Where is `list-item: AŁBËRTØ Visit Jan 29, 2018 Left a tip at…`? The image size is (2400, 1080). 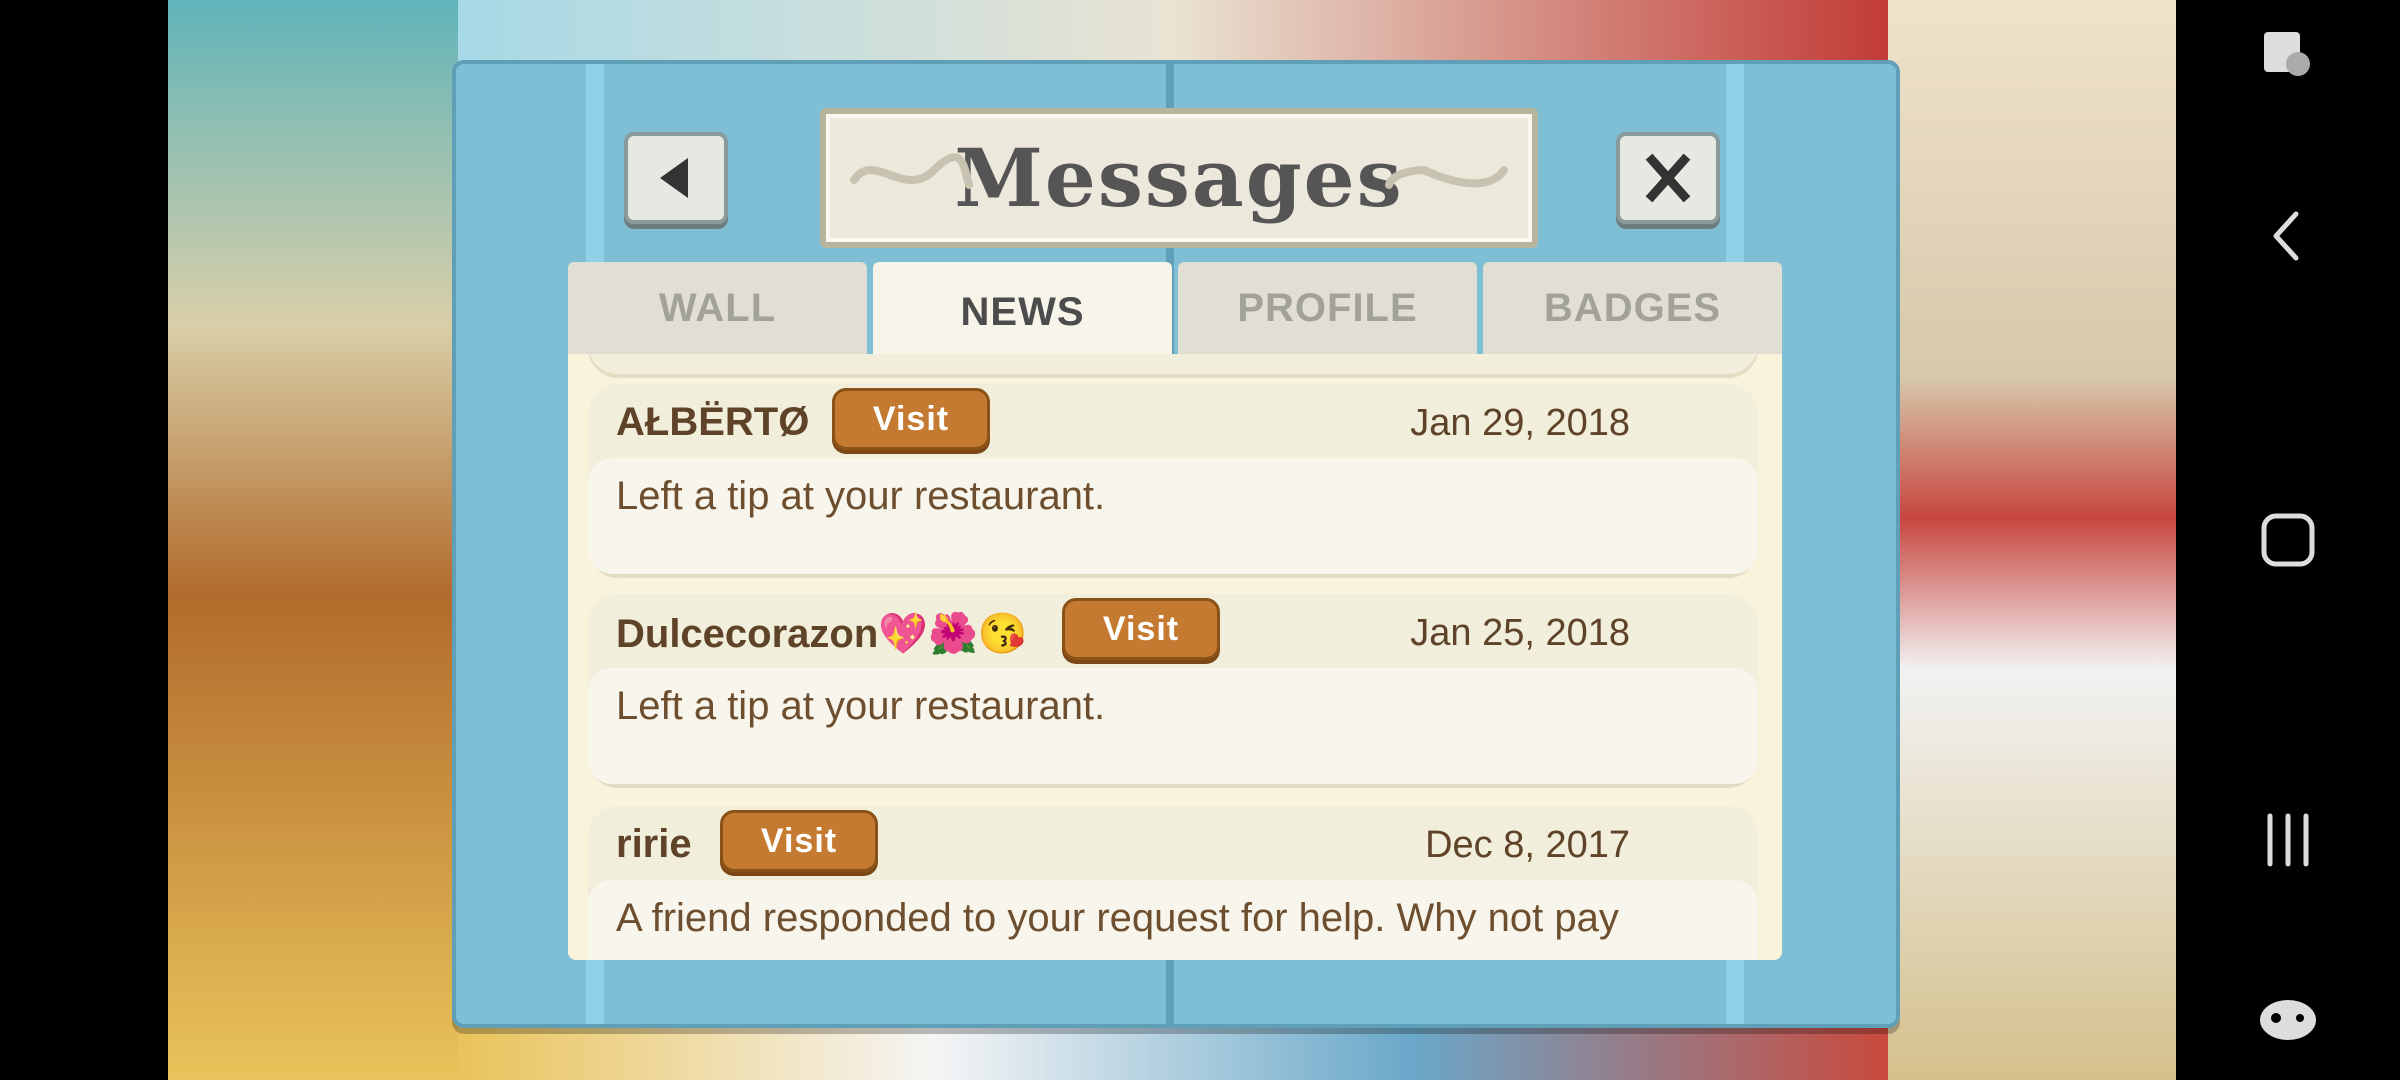
list-item: AŁBËRTØ Visit Jan 29, 2018 Left a tip at… is located at coordinates (1173, 479).